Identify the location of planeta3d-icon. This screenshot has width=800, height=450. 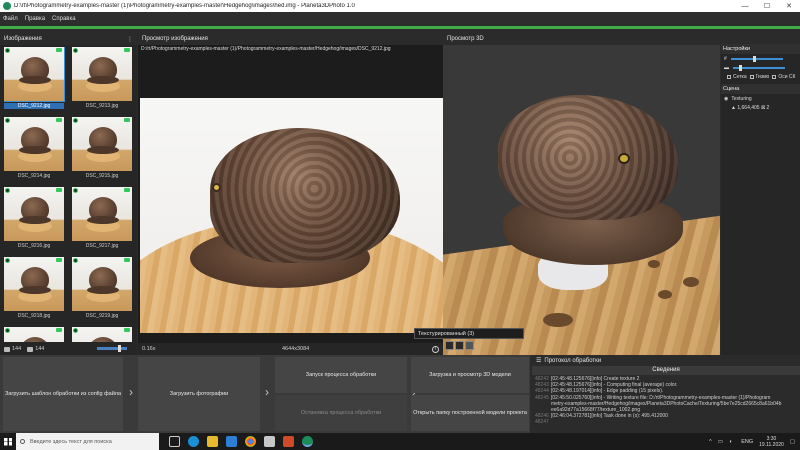
(307, 441).